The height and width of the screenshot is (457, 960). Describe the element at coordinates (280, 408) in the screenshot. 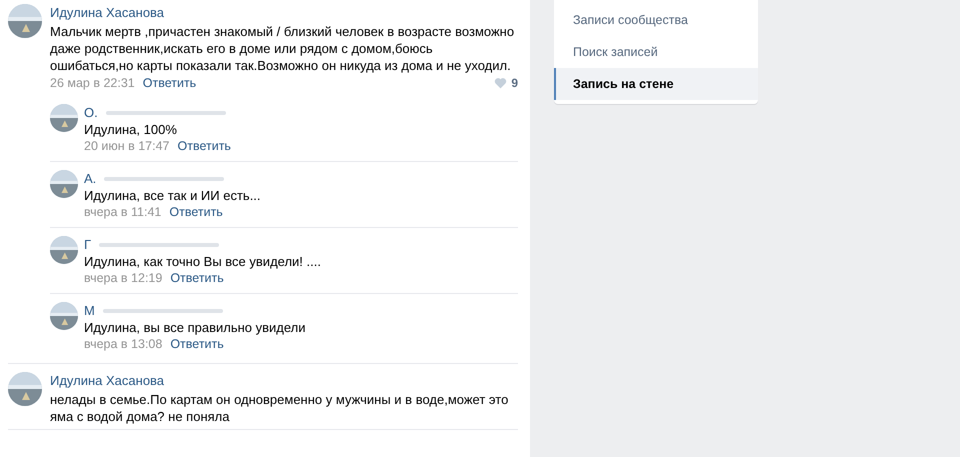

I see `comment-text: нелады в семье.По картам он одновременно у мужчины и в воде,может это яма с водой дома? не поняла` at that location.